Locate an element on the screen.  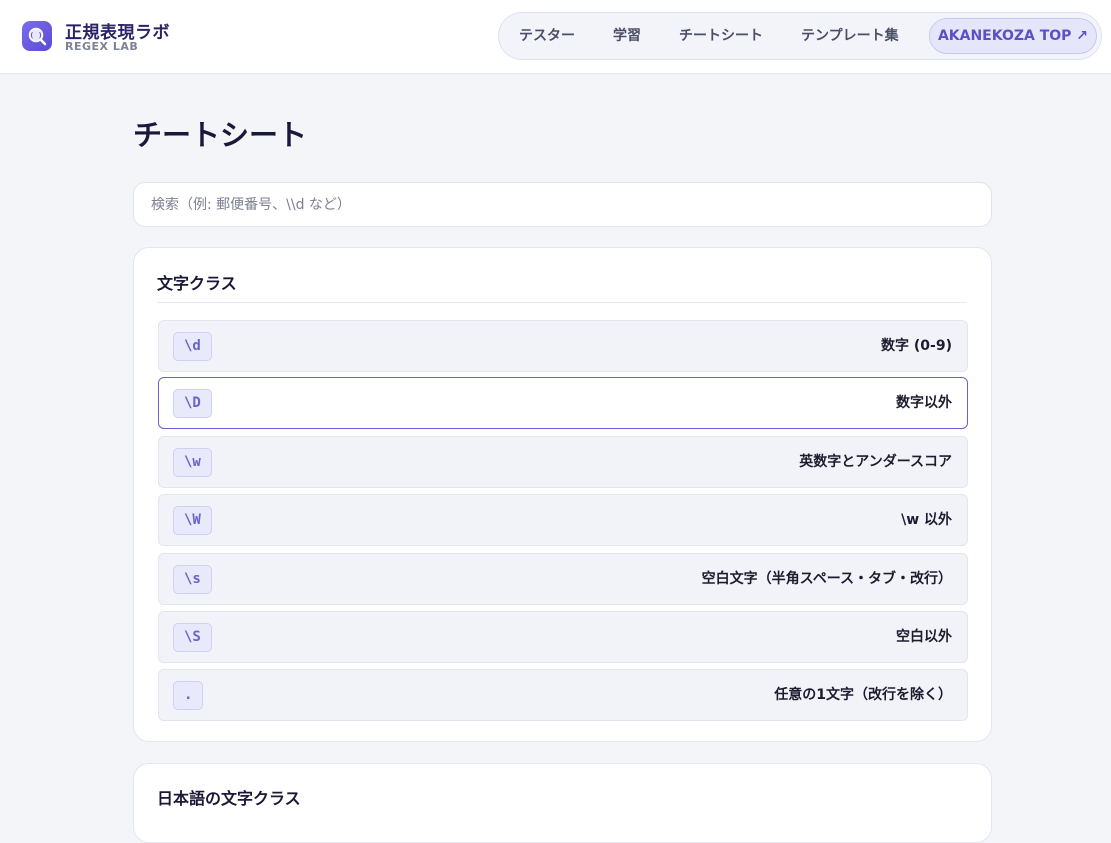
regex-token: \W is located at coordinates (192, 520).